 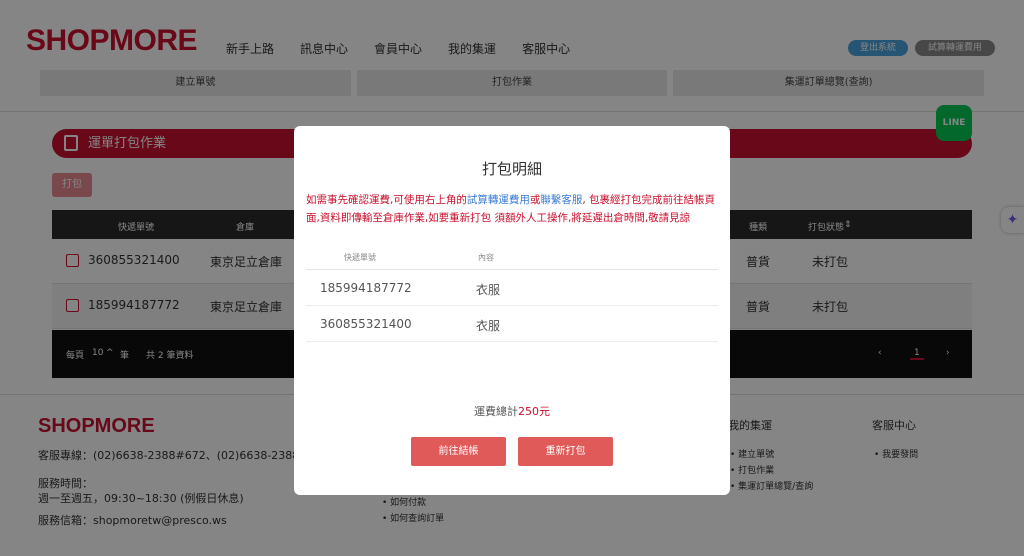 I want to click on shipping-total: 運費總計250元, so click(x=512, y=411).